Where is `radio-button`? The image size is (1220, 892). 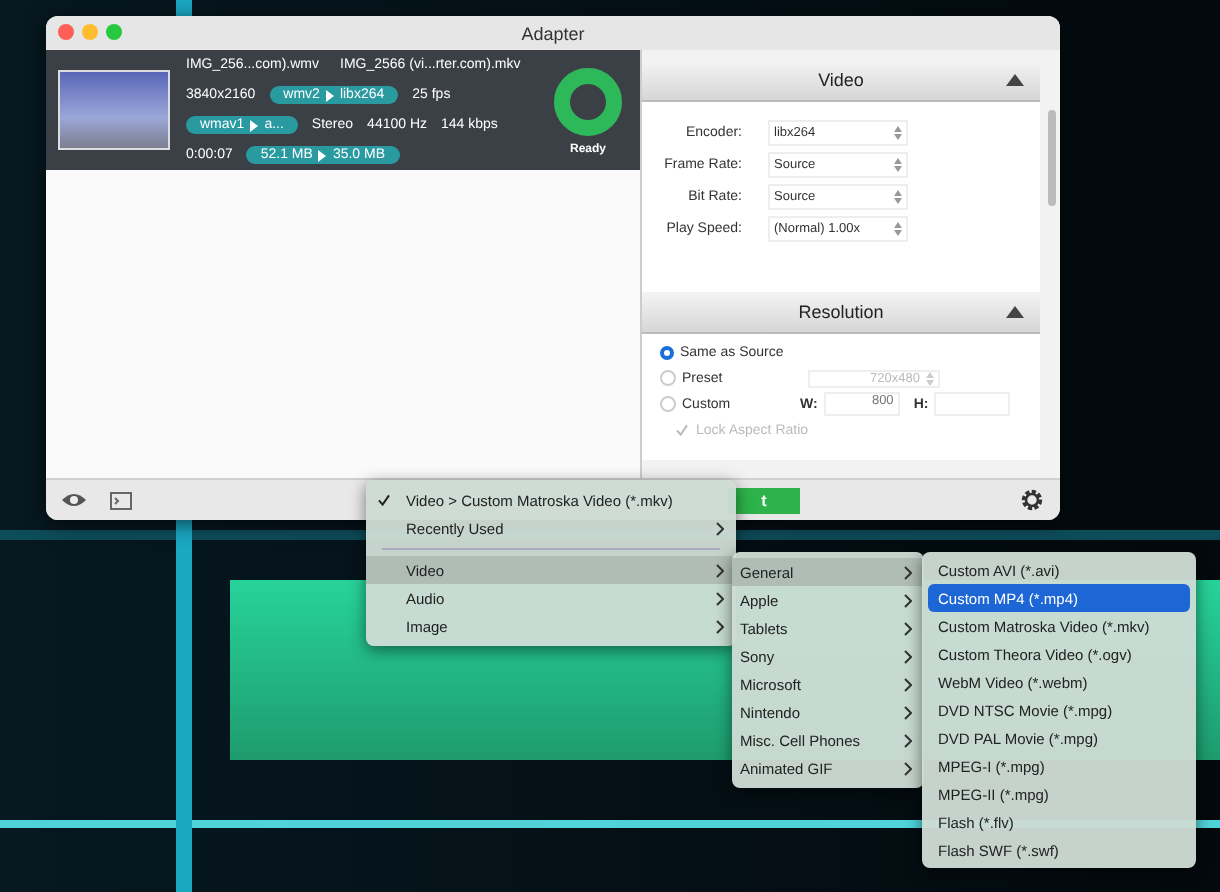
radio-button is located at coordinates (667, 352).